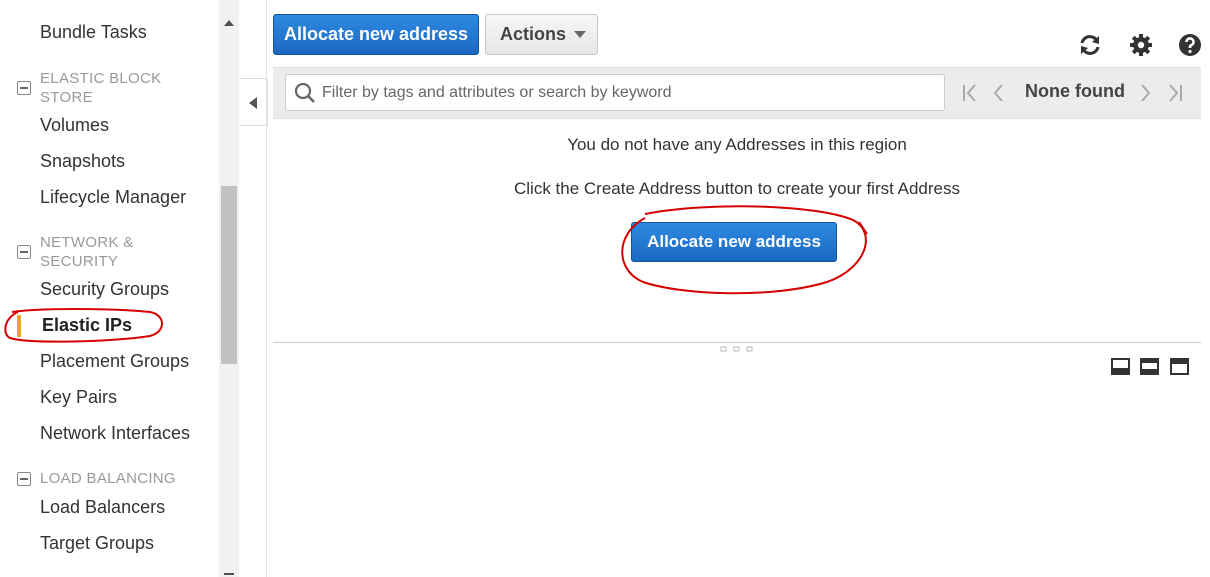 The height and width of the screenshot is (577, 1210). What do you see at coordinates (229, 23) in the screenshot?
I see `scroll-up-arrow-icon` at bounding box center [229, 23].